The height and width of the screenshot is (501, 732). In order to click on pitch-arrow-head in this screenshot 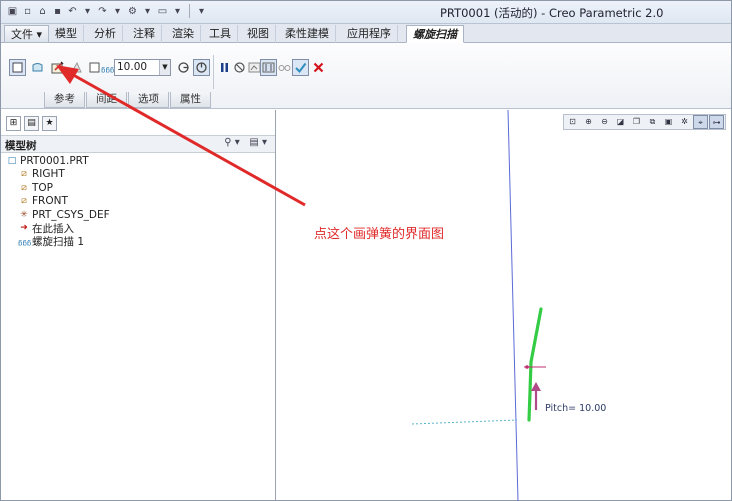, I will do `click(536, 386)`.